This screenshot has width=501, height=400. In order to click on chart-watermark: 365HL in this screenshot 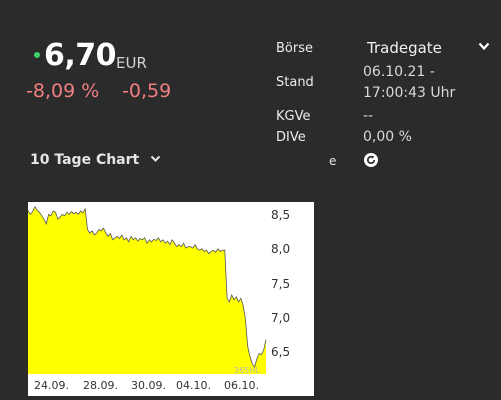, I will do `click(247, 370)`.